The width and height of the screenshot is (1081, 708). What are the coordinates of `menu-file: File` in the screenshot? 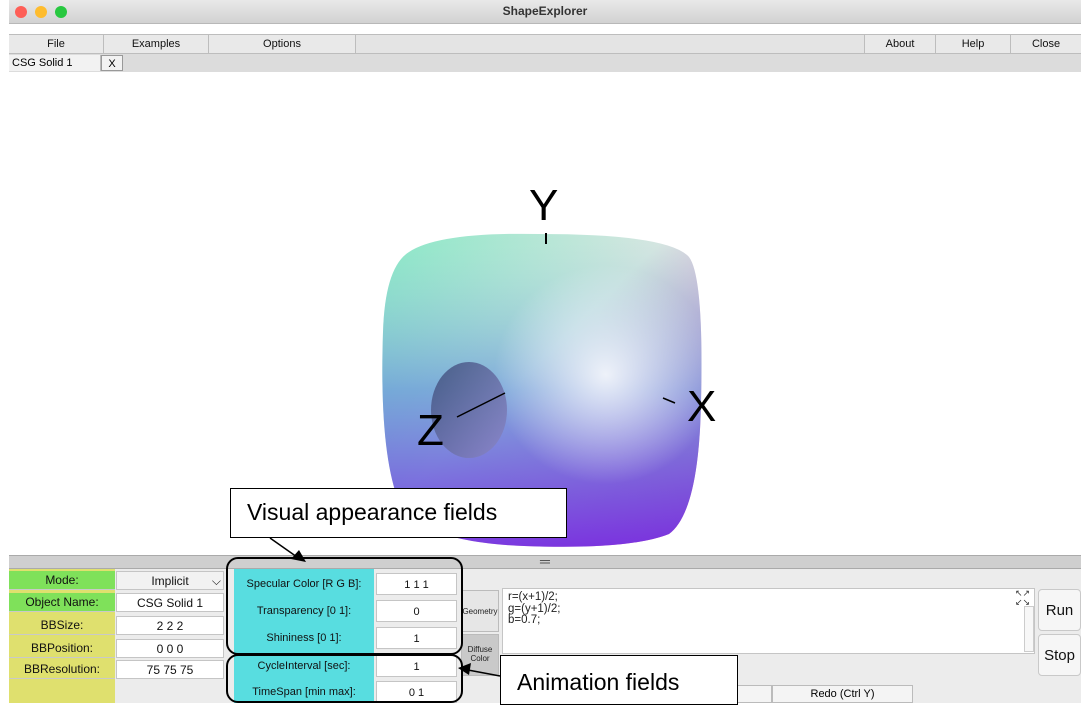 It's located at (56, 44).